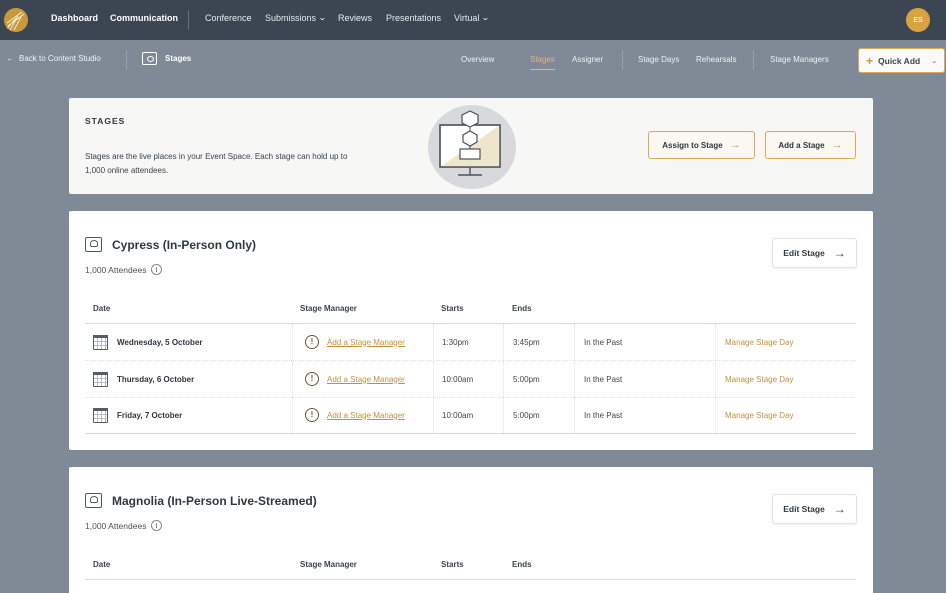 The width and height of the screenshot is (946, 593). I want to click on date-cell: Wednesday, 5 October, so click(192, 342).